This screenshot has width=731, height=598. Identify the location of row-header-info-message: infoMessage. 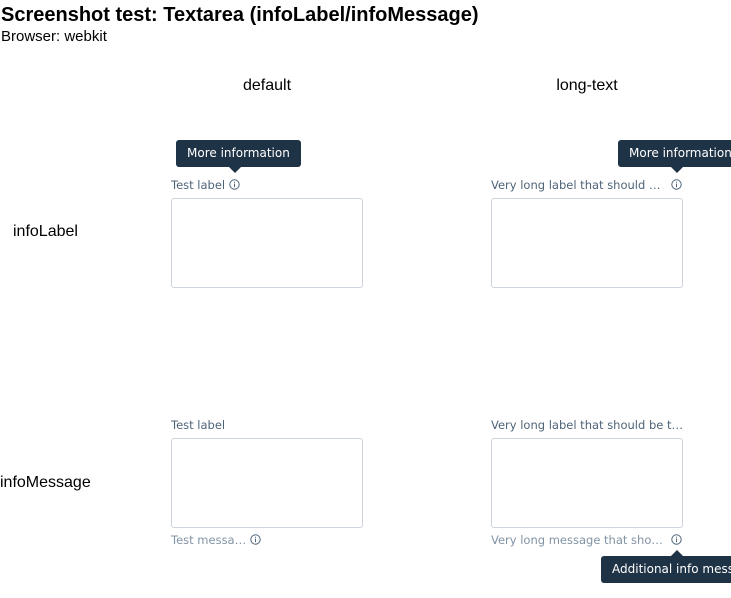
(45, 482).